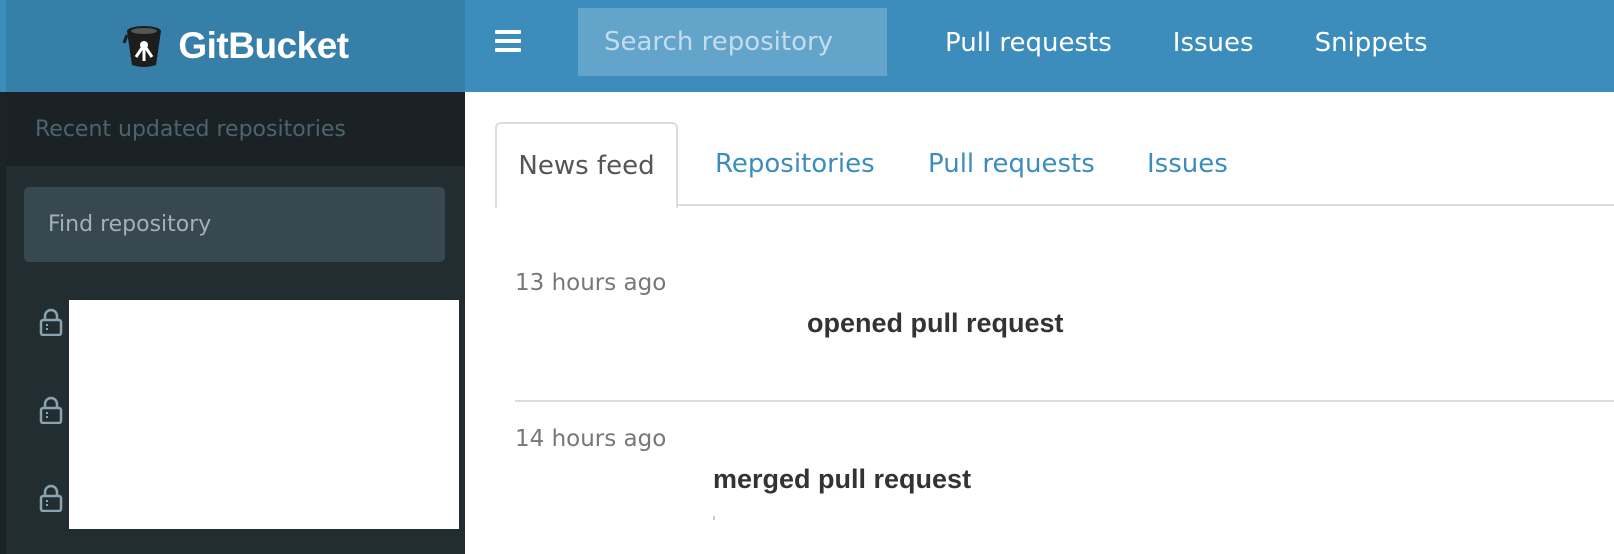 This screenshot has width=1614, height=554. I want to click on feed-timestamp: 13 hours ago, so click(591, 283).